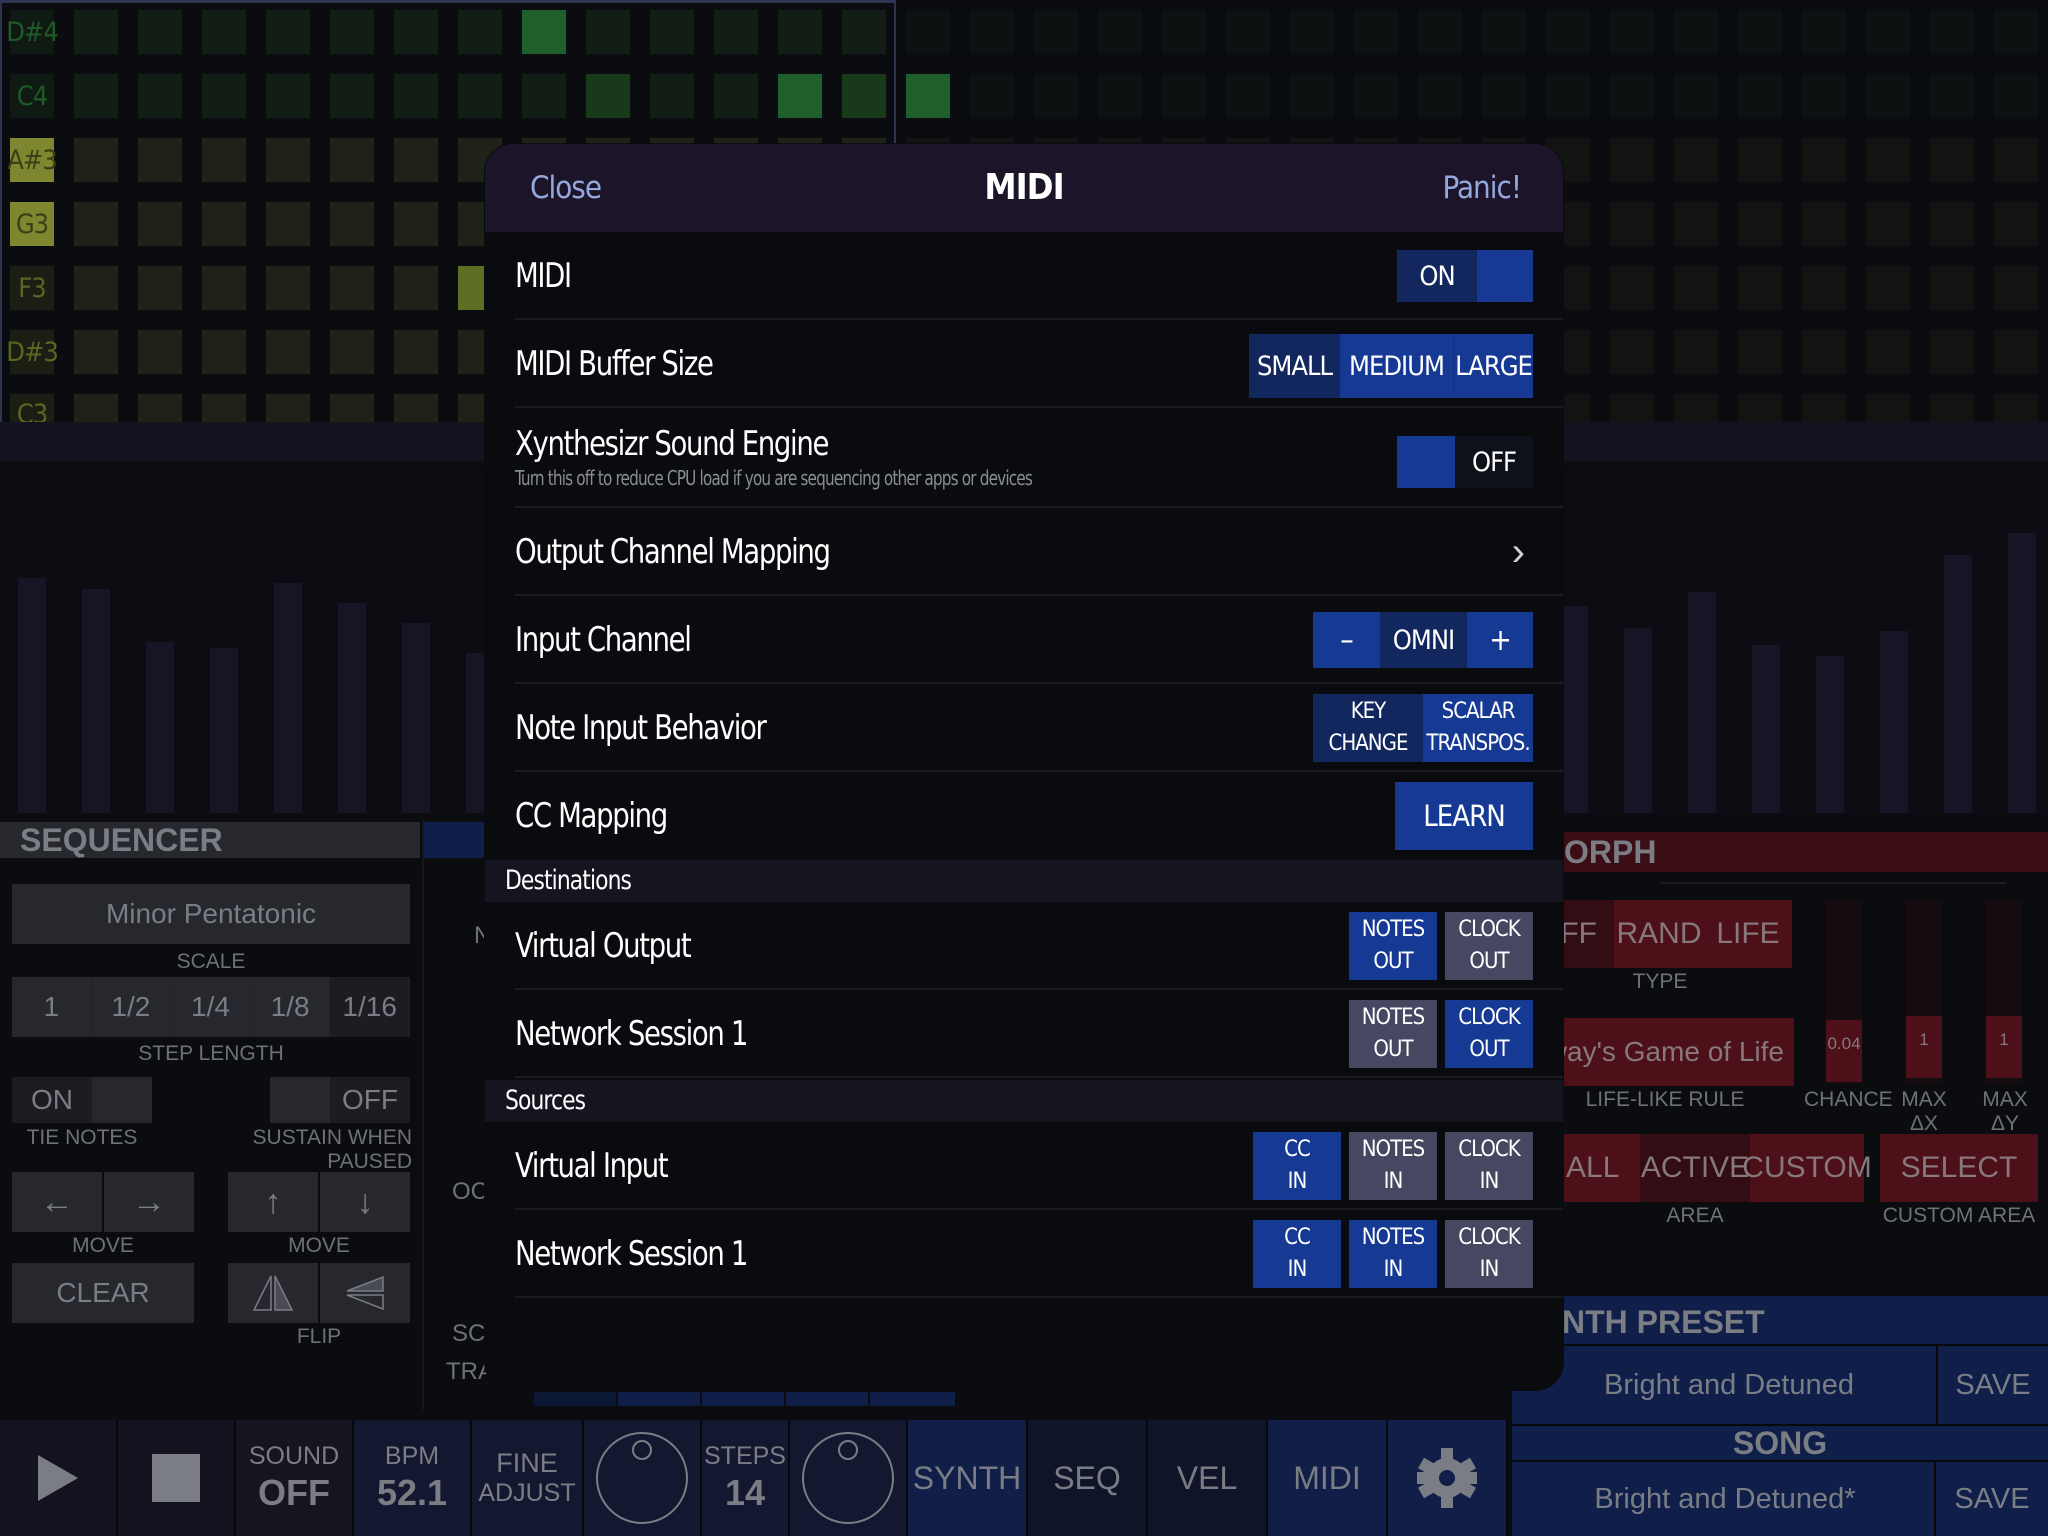  Describe the element at coordinates (746, 1478) in the screenshot. I see `steps-display: STEPS 14` at that location.